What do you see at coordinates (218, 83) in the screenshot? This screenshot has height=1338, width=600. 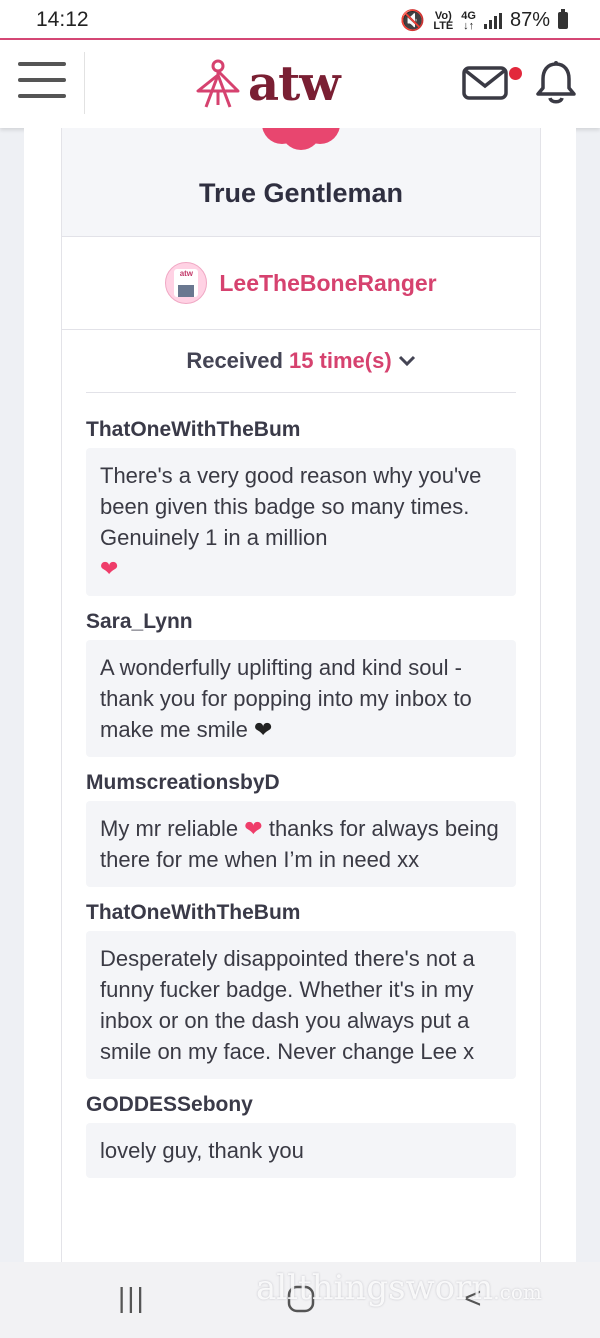 I see `hanger-logo-icon` at bounding box center [218, 83].